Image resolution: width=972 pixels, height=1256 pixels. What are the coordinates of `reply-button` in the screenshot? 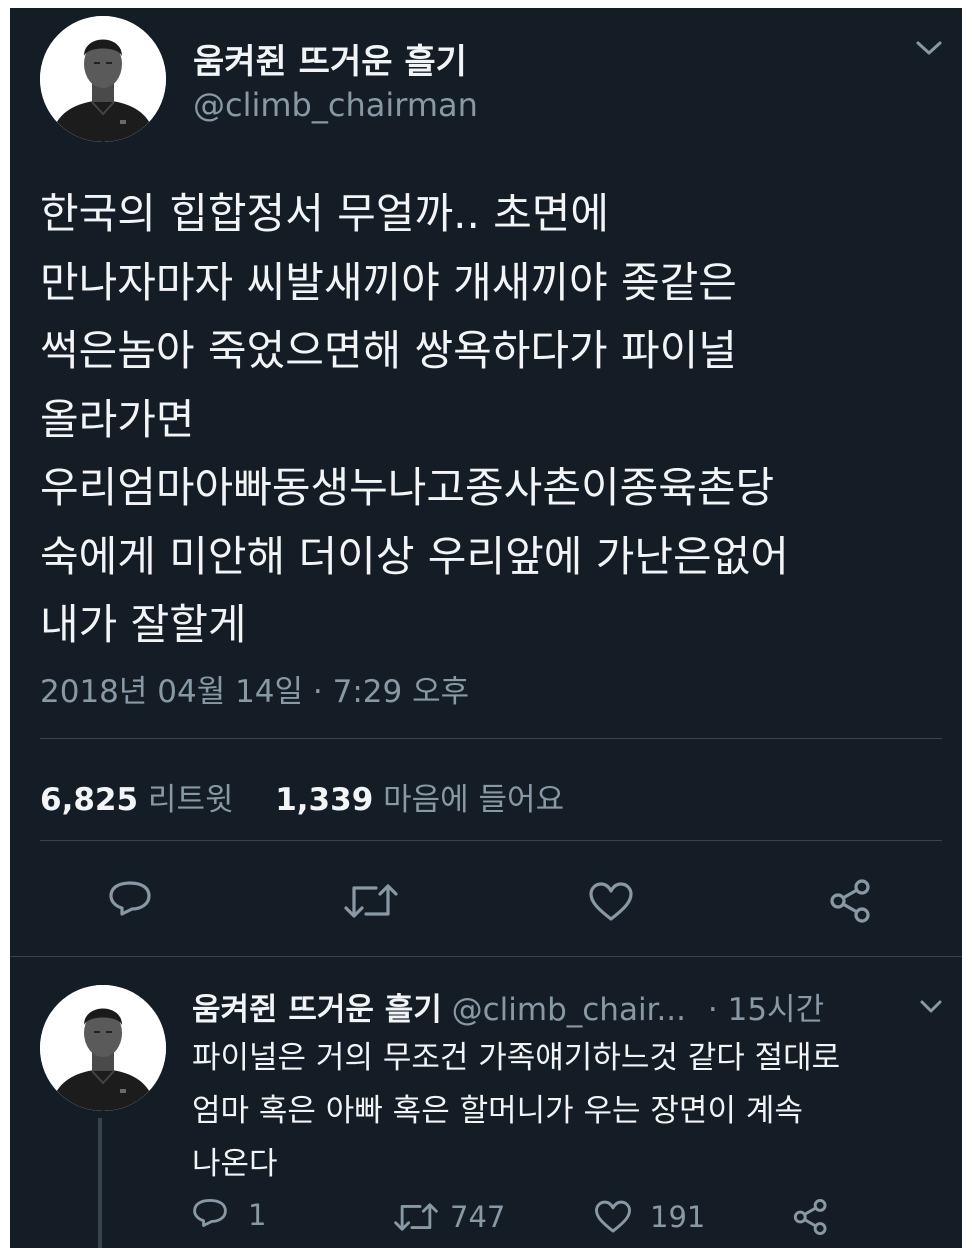 It's located at (130, 901).